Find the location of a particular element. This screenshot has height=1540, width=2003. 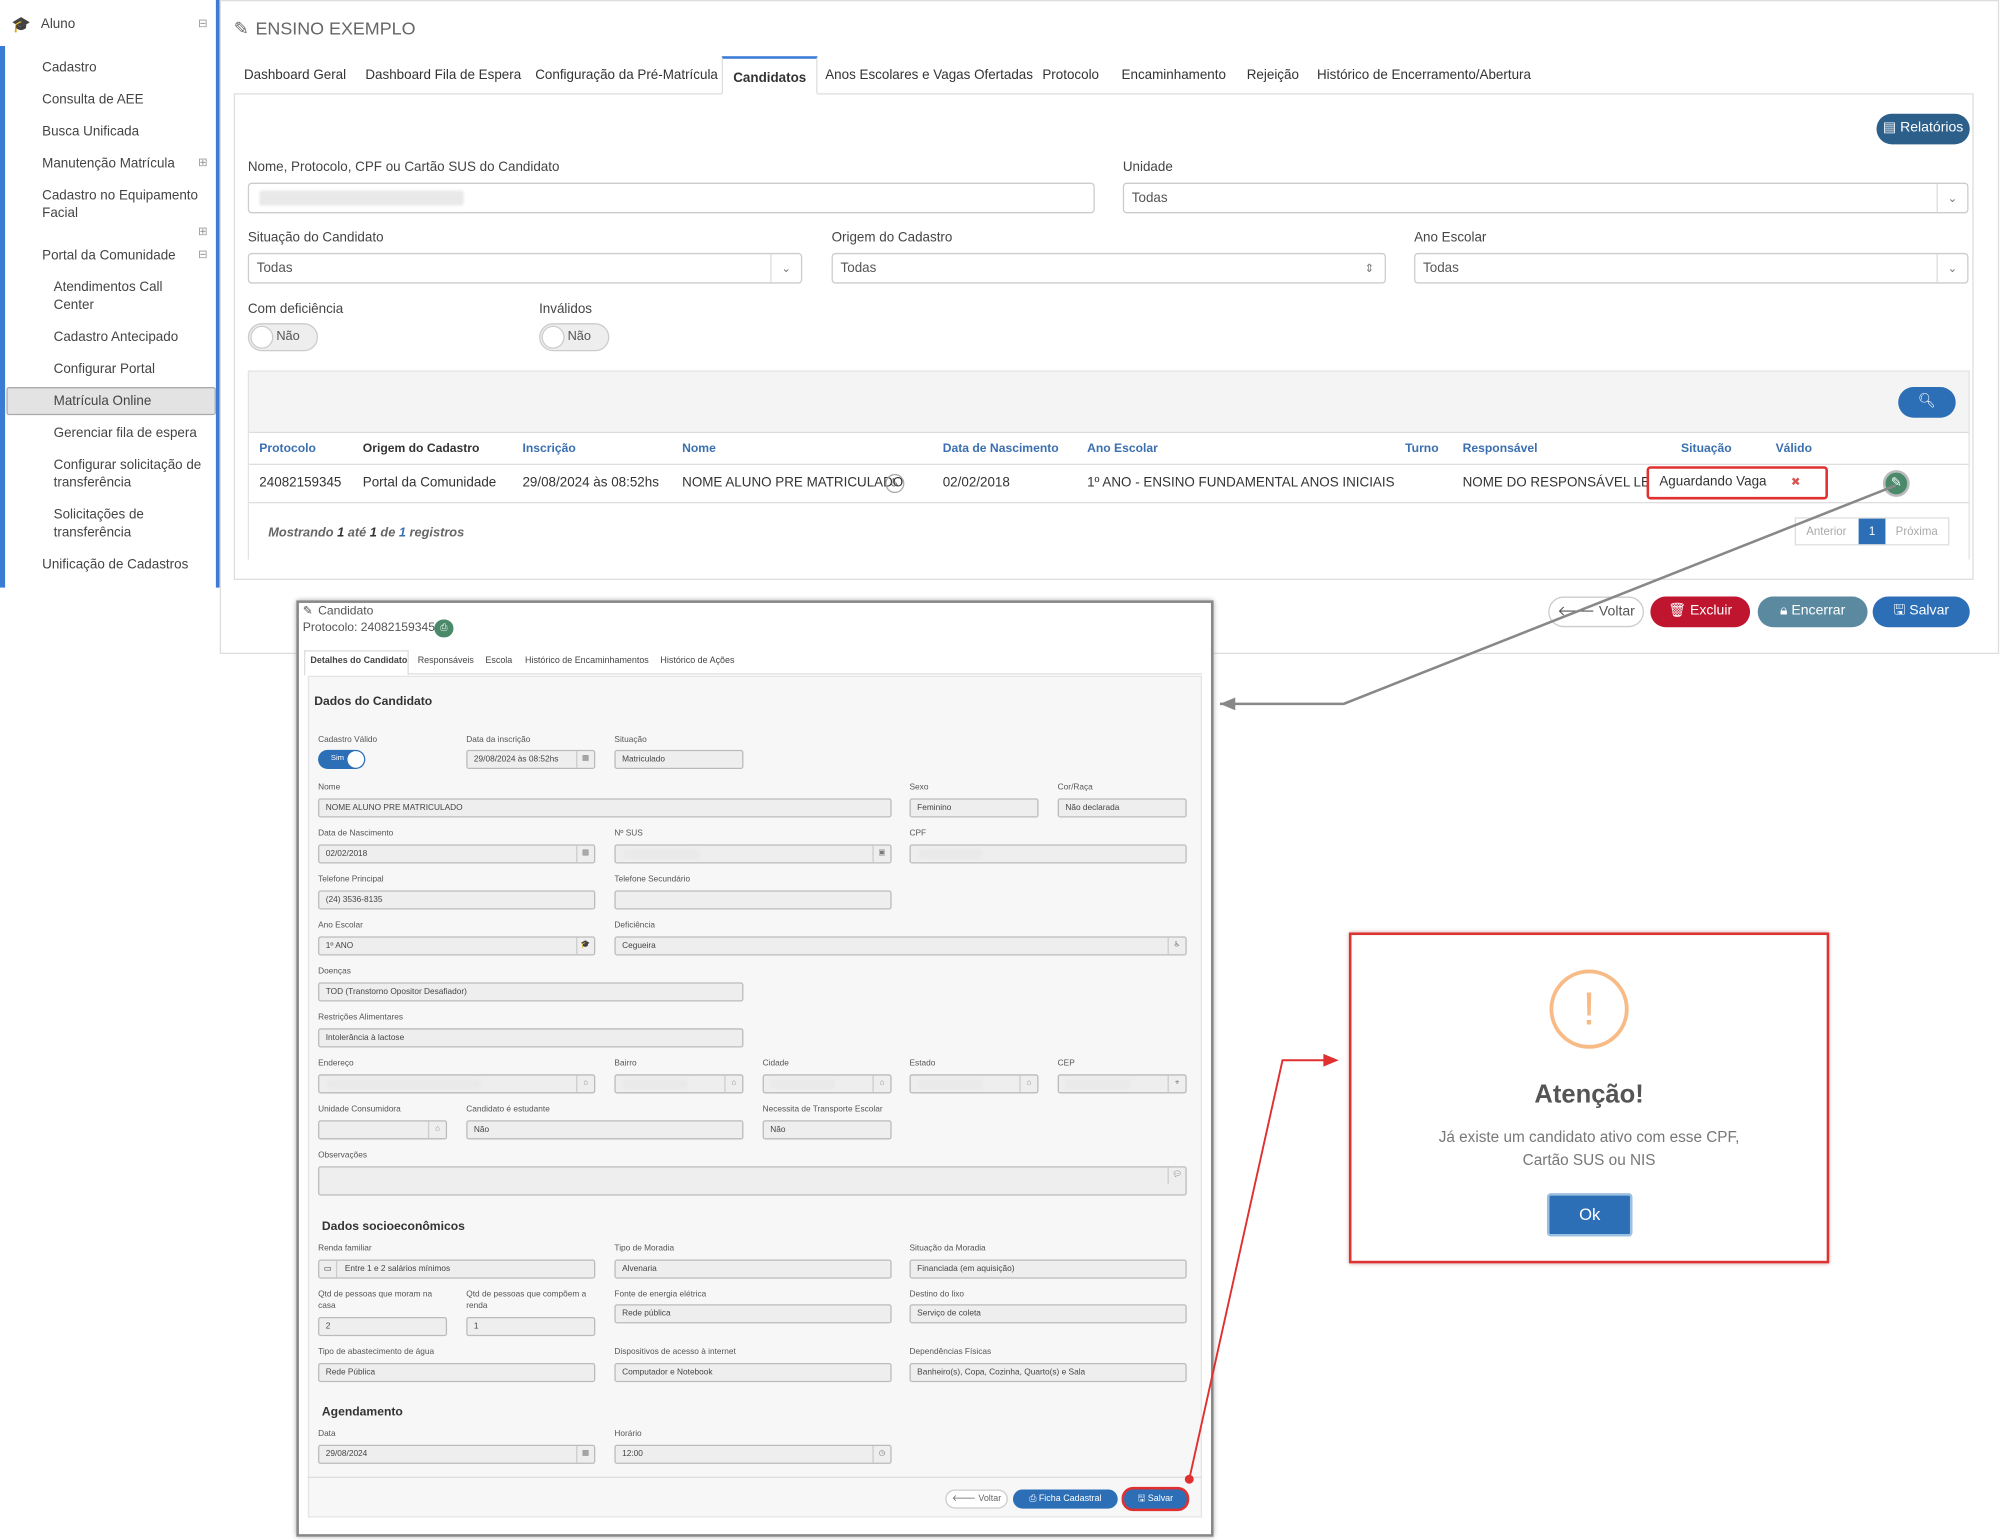

arrow-head-alert is located at coordinates (1331, 1060).